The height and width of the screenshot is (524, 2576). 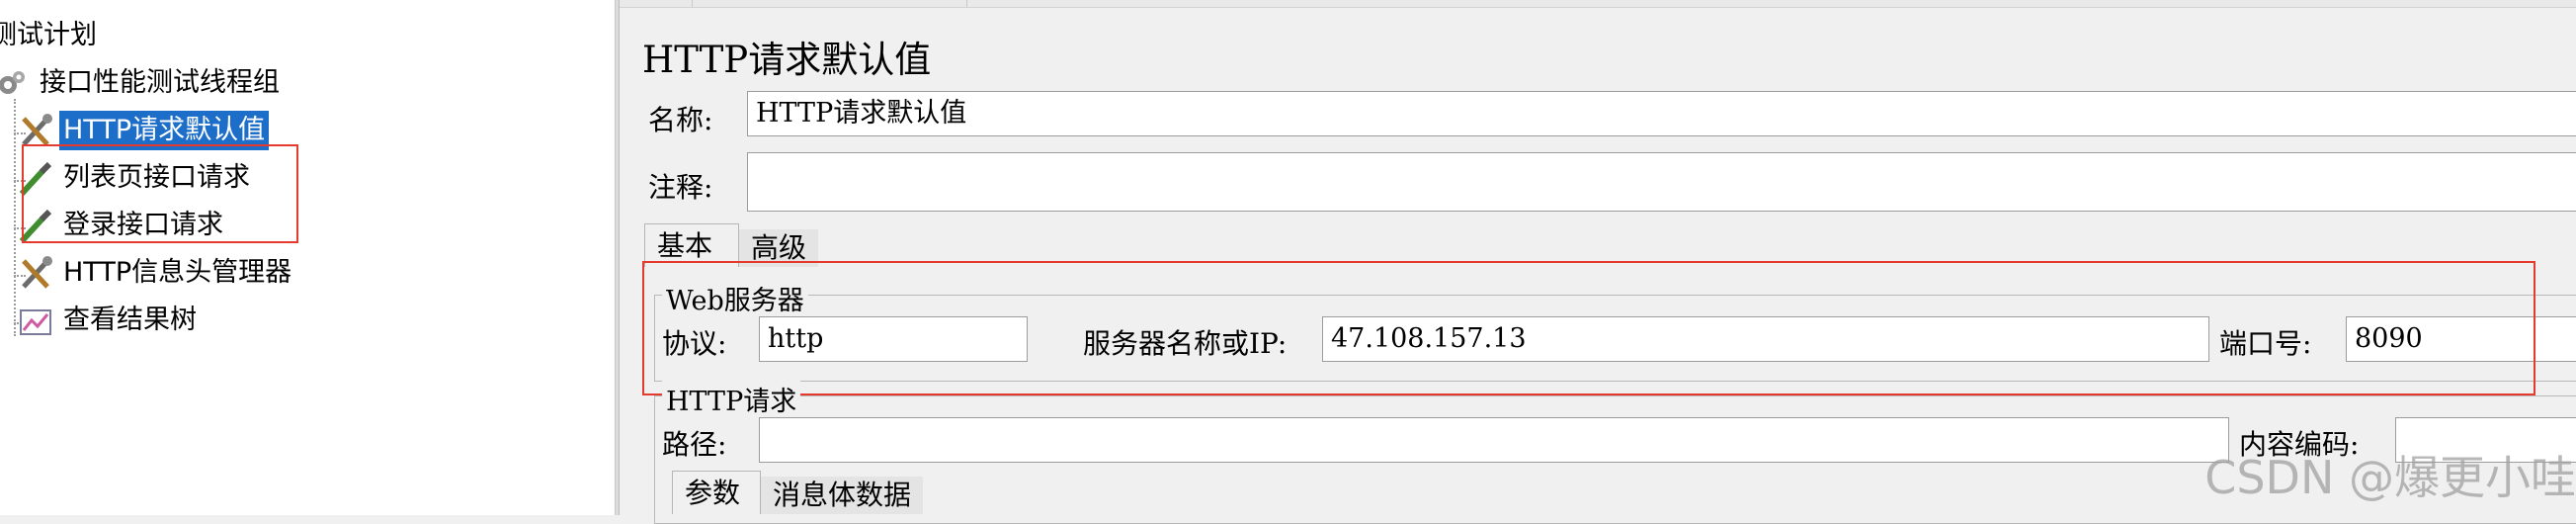 I want to click on comment-field, so click(x=1661, y=182).